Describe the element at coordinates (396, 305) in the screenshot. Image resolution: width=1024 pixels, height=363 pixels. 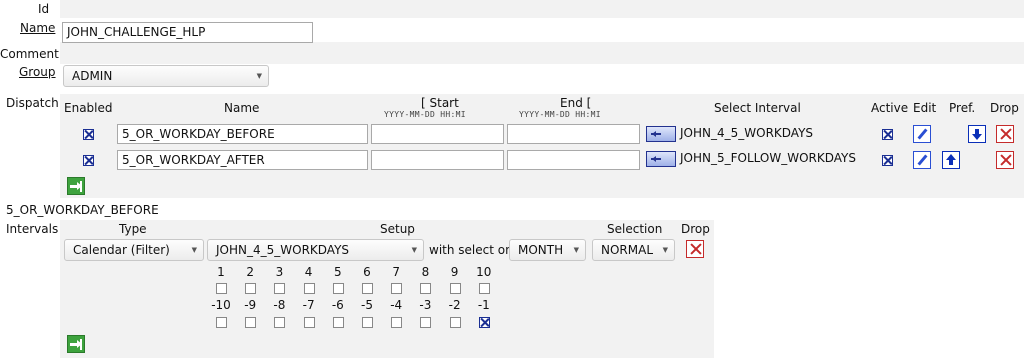
I see `negative-day-label: -4` at that location.